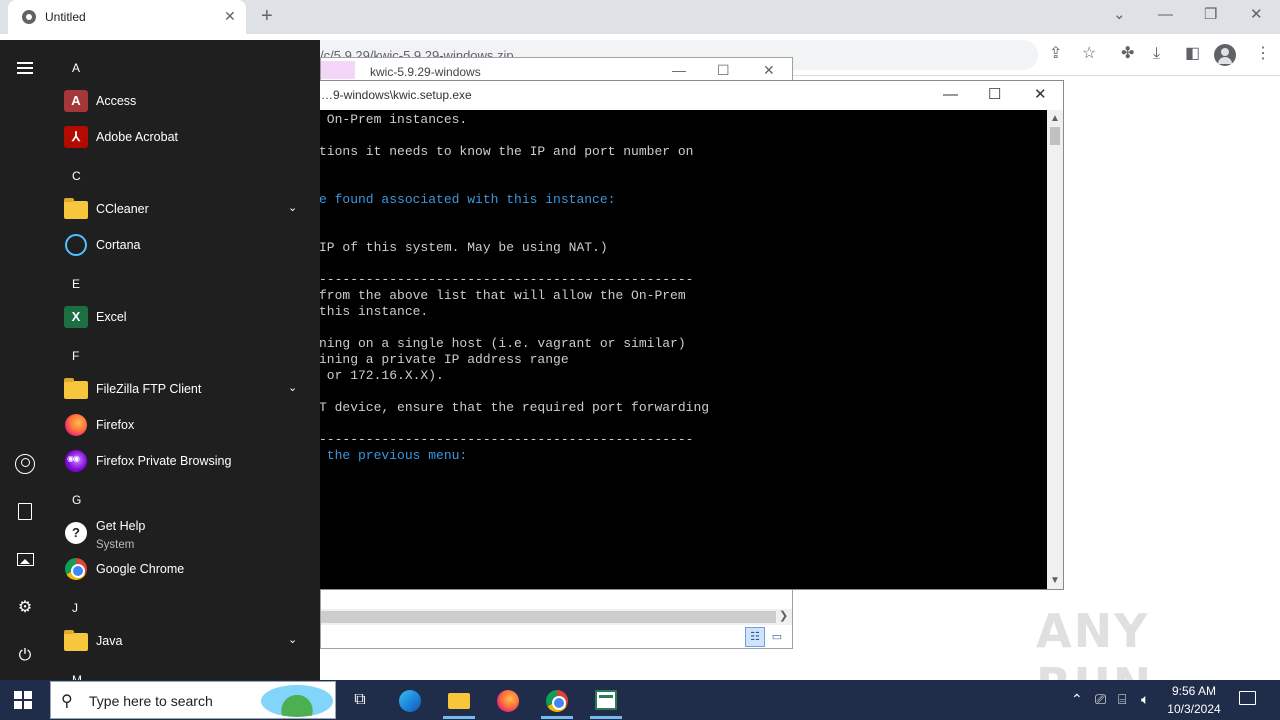  Describe the element at coordinates (1077, 699) in the screenshot. I see `show-hidden-icons-icon: ⌃` at that location.